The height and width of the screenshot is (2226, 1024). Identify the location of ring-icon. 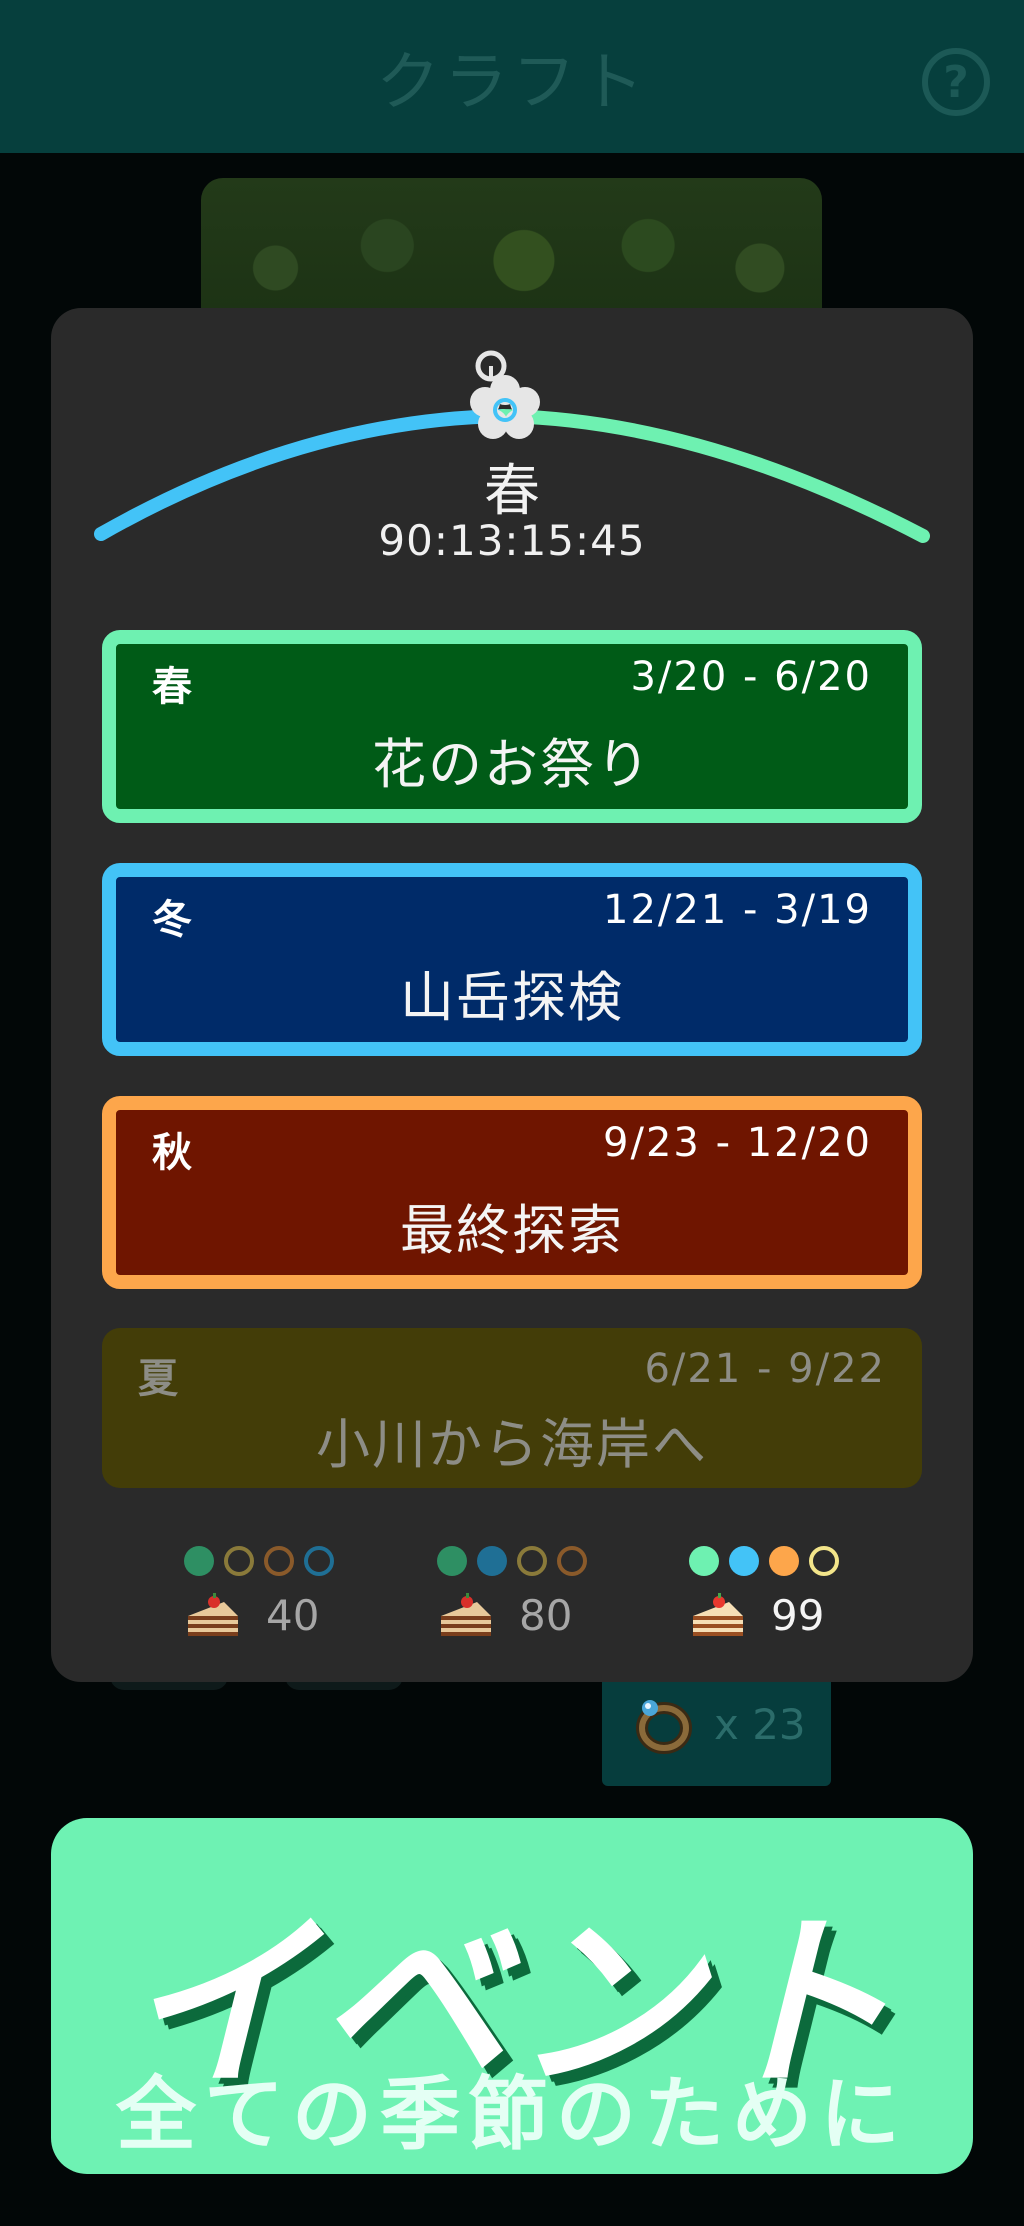
(664, 1727).